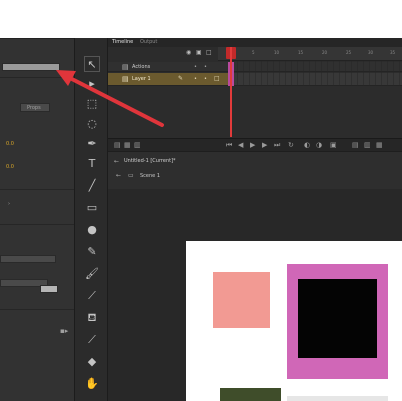 This screenshot has width=402, height=401. Describe the element at coordinates (10, 167) in the screenshot. I see `position-y-value: 0.0` at that location.